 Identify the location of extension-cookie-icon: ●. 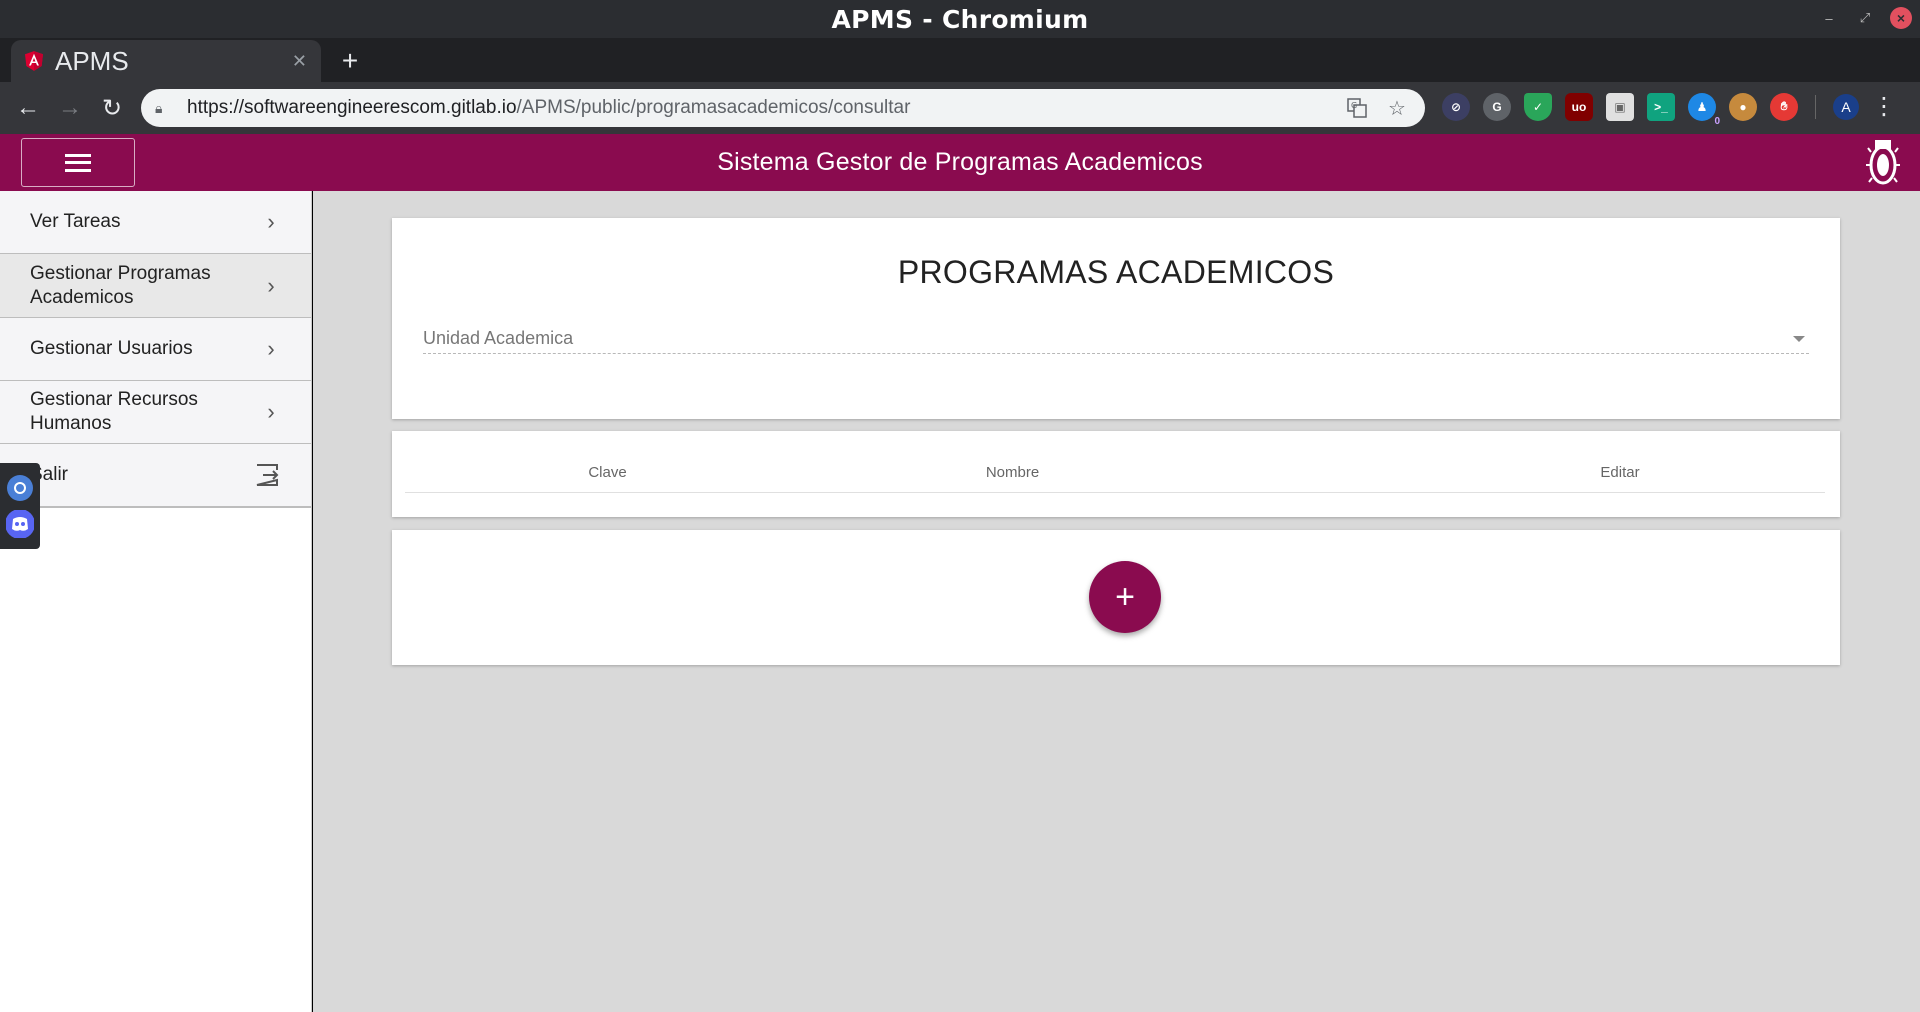
(1743, 106).